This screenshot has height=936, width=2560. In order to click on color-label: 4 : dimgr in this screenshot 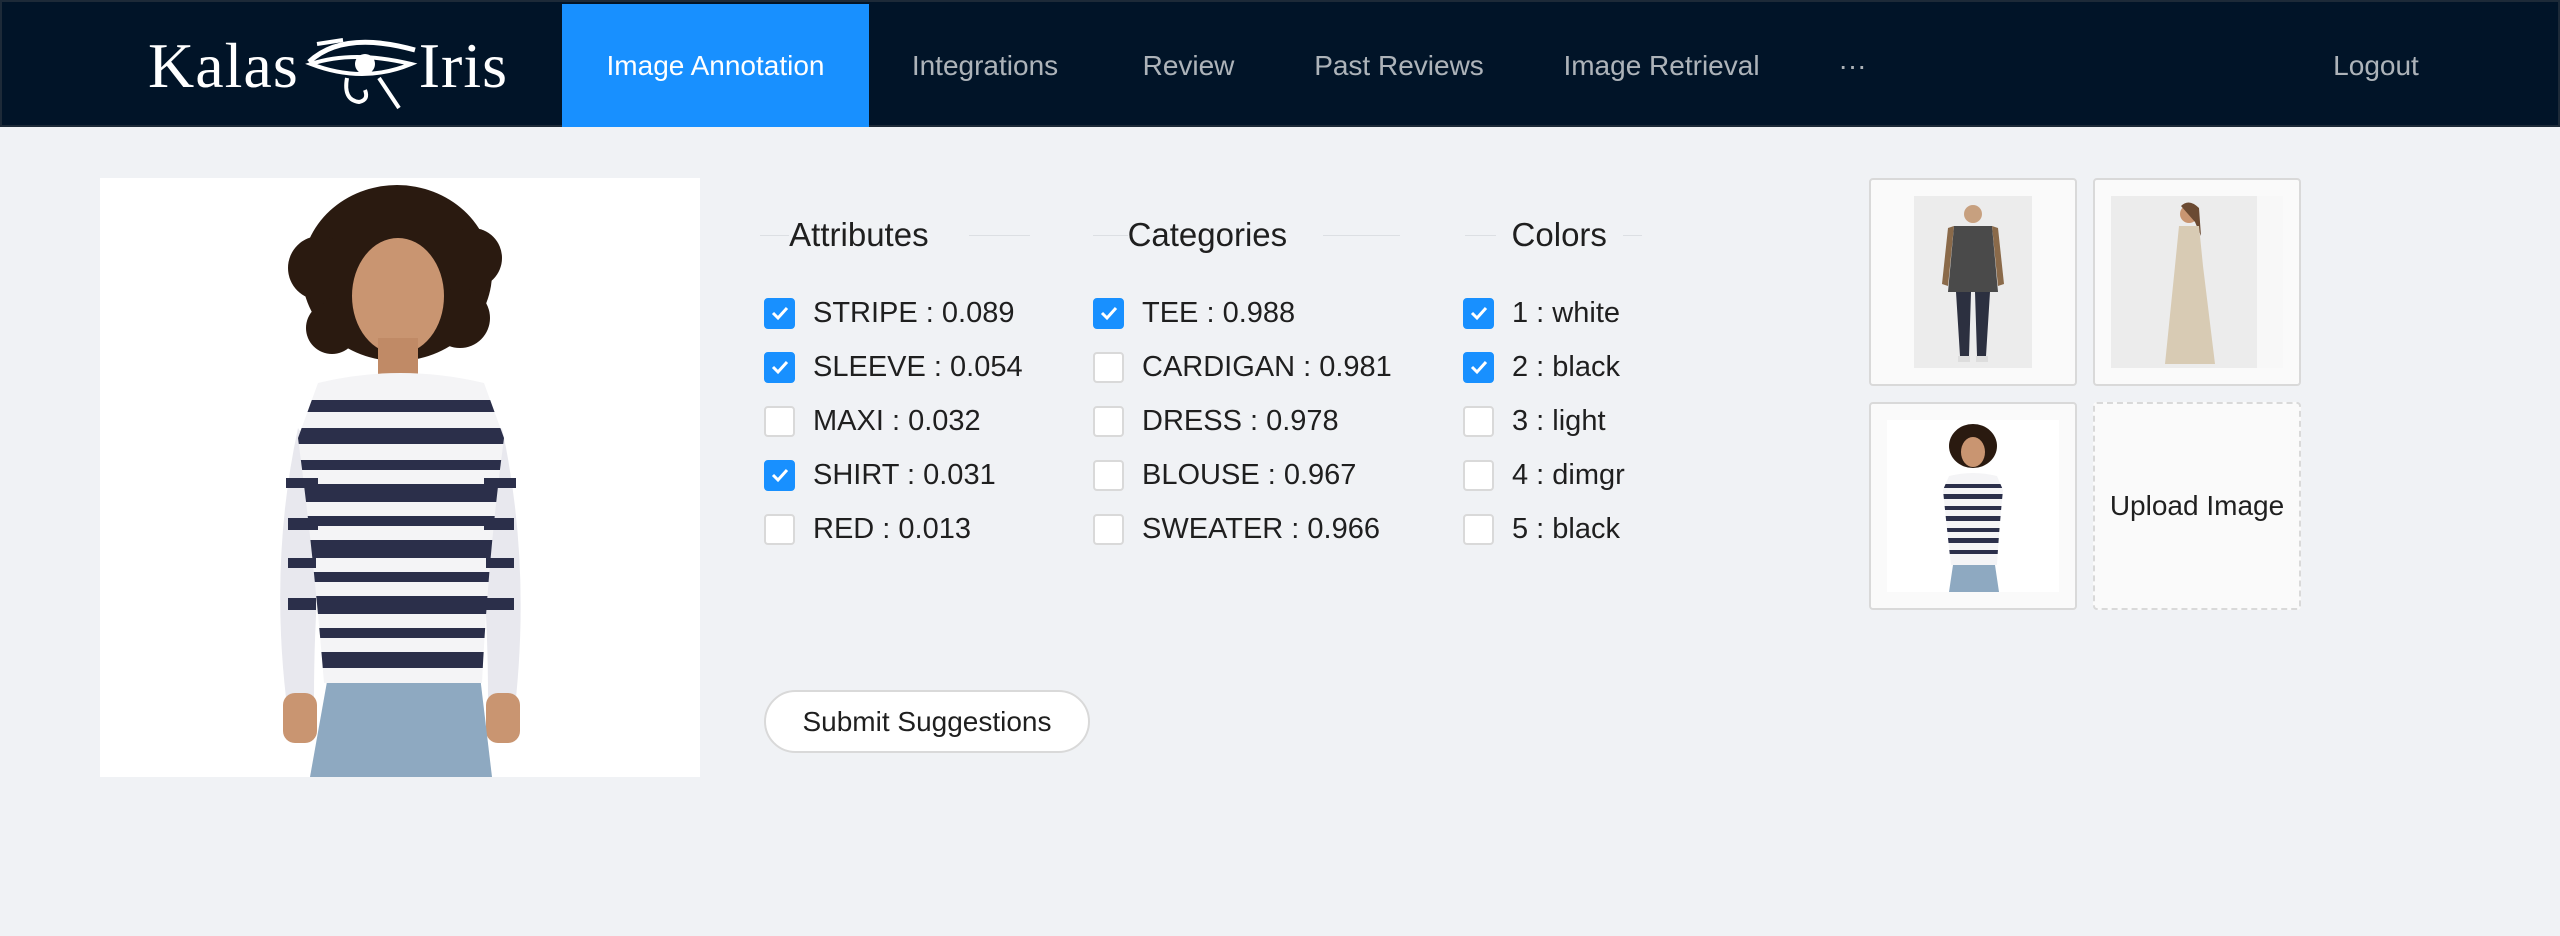, I will do `click(1568, 474)`.